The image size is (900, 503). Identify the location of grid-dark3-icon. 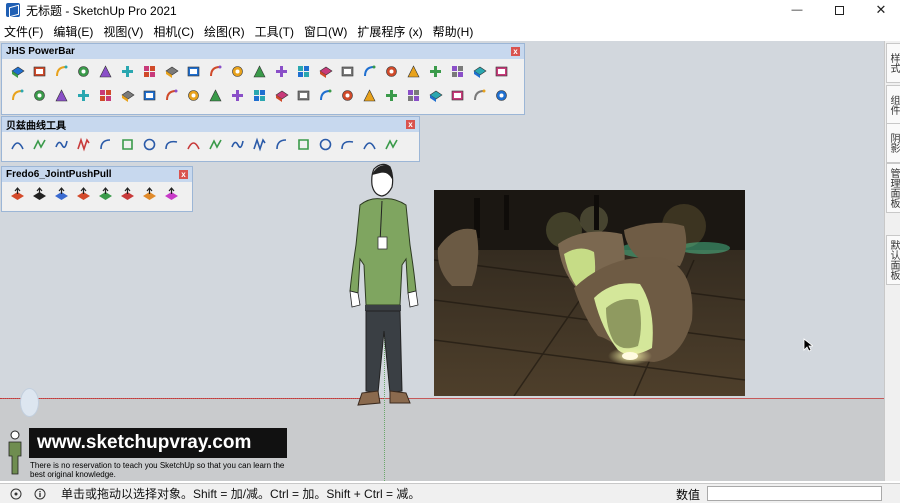
(369, 95).